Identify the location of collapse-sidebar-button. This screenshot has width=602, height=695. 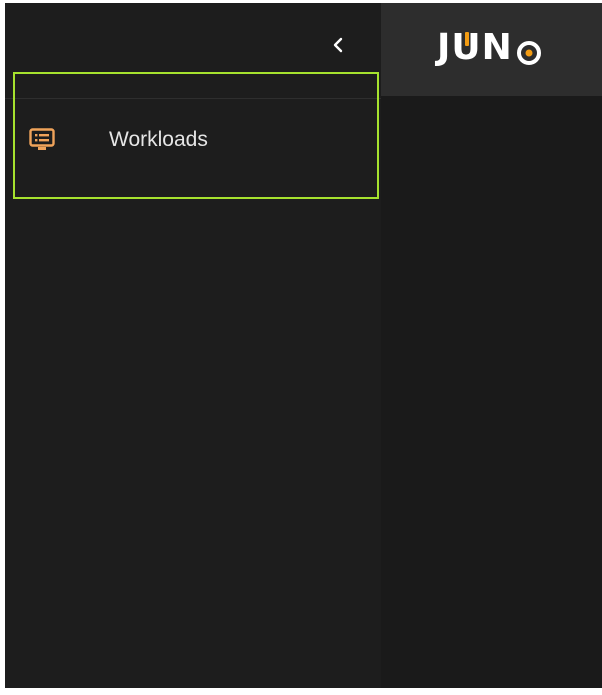
(338, 45).